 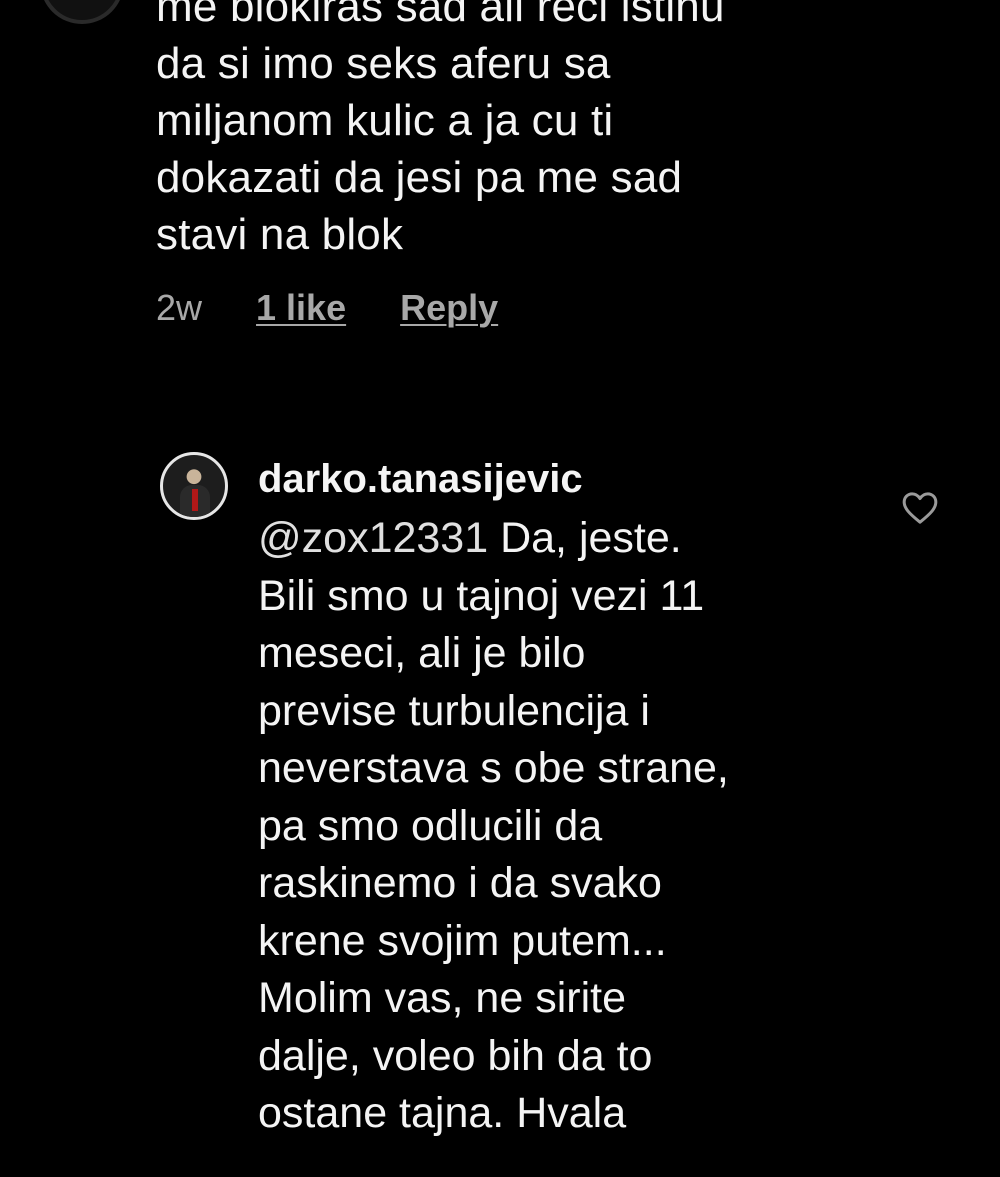 What do you see at coordinates (430, 825) in the screenshot?
I see `reply-line-5: pa smo odlucili da` at bounding box center [430, 825].